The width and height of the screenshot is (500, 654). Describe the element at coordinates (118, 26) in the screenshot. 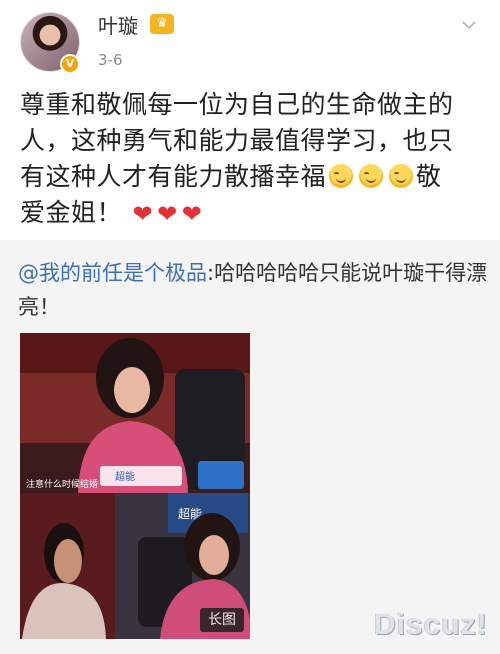

I see `username: 叶璇` at that location.